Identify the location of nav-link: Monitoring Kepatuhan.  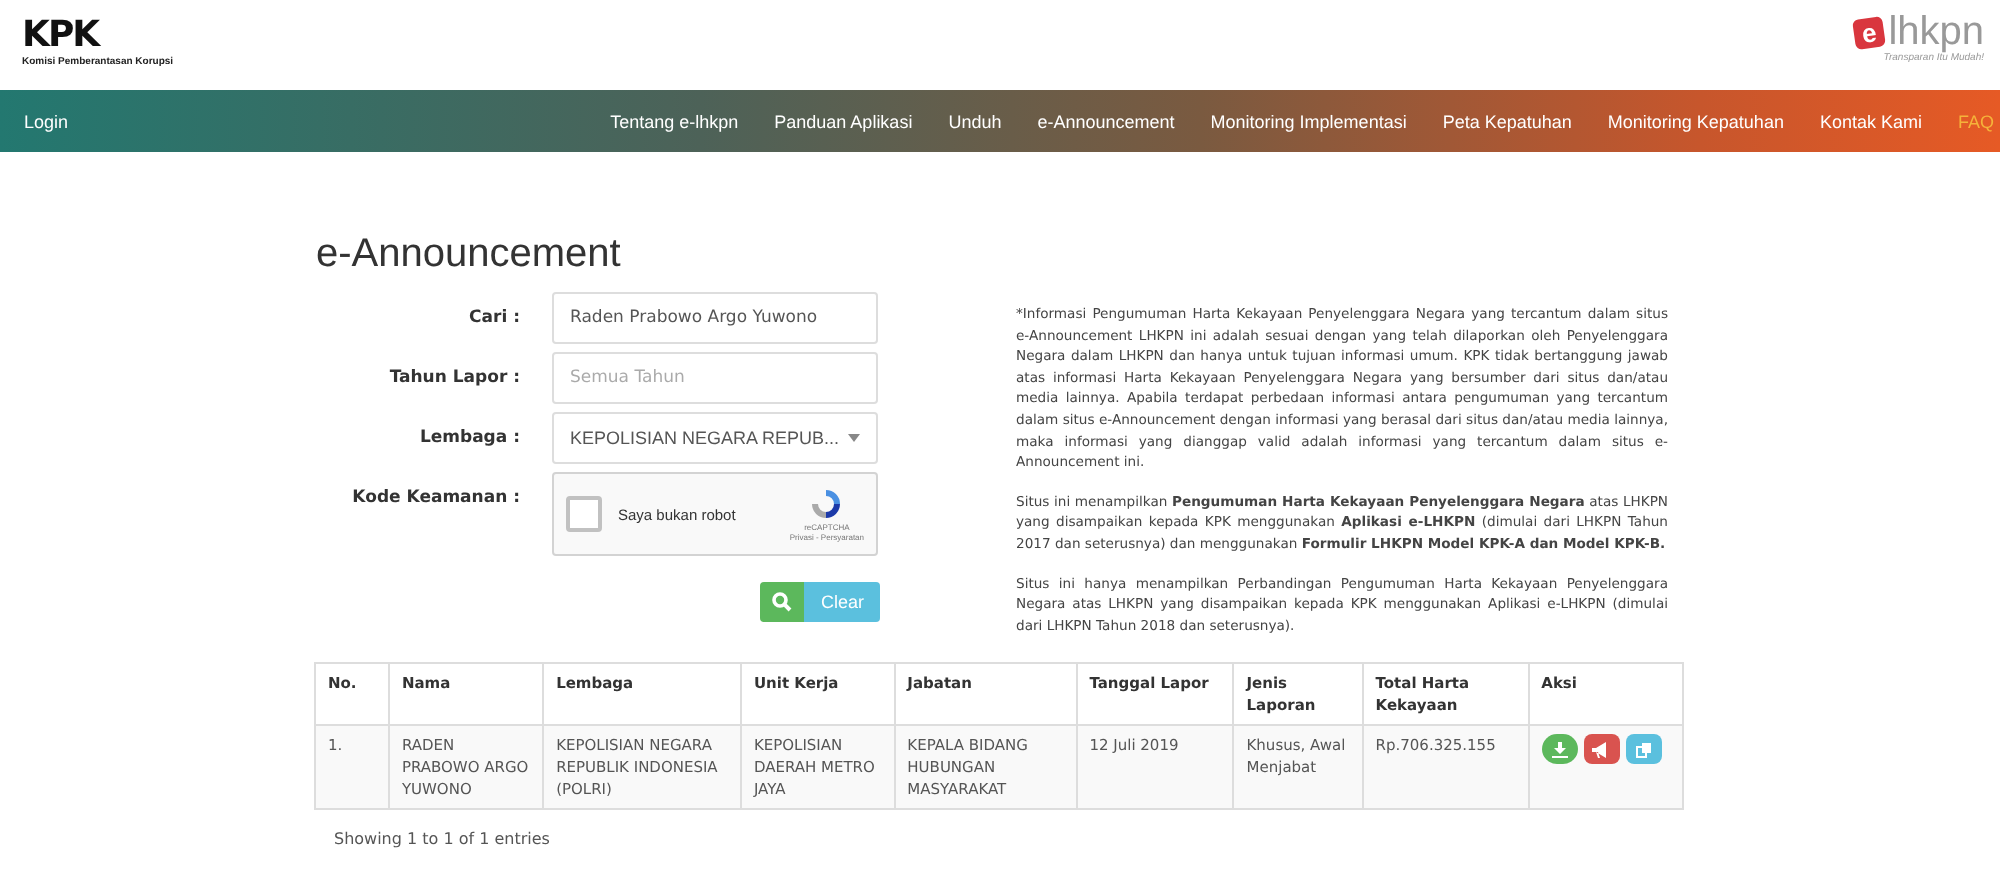
(1695, 121).